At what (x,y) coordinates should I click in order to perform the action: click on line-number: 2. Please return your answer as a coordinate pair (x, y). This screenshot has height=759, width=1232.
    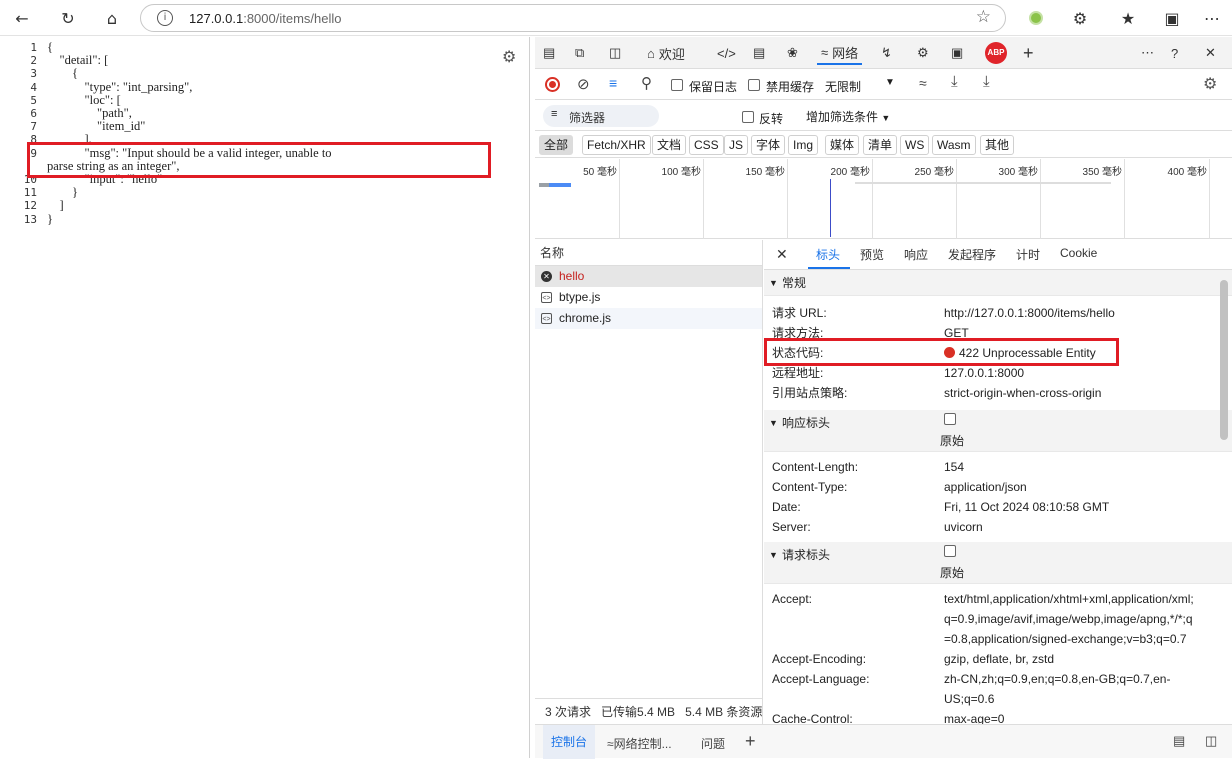
    Looking at the image, I should click on (33, 61).